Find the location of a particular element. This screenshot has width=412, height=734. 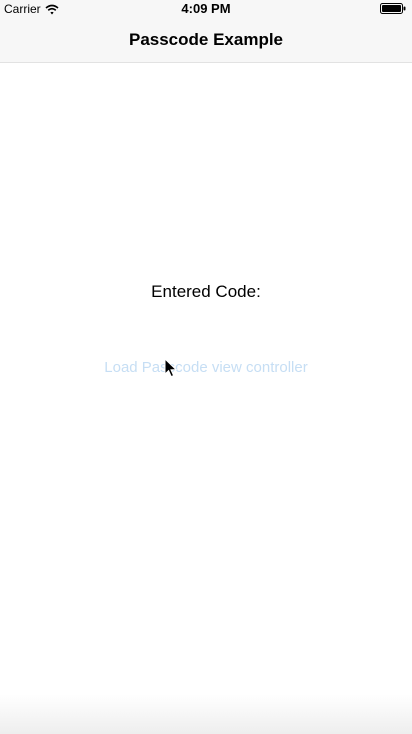

status-time: 4:09 PM is located at coordinates (206, 8).